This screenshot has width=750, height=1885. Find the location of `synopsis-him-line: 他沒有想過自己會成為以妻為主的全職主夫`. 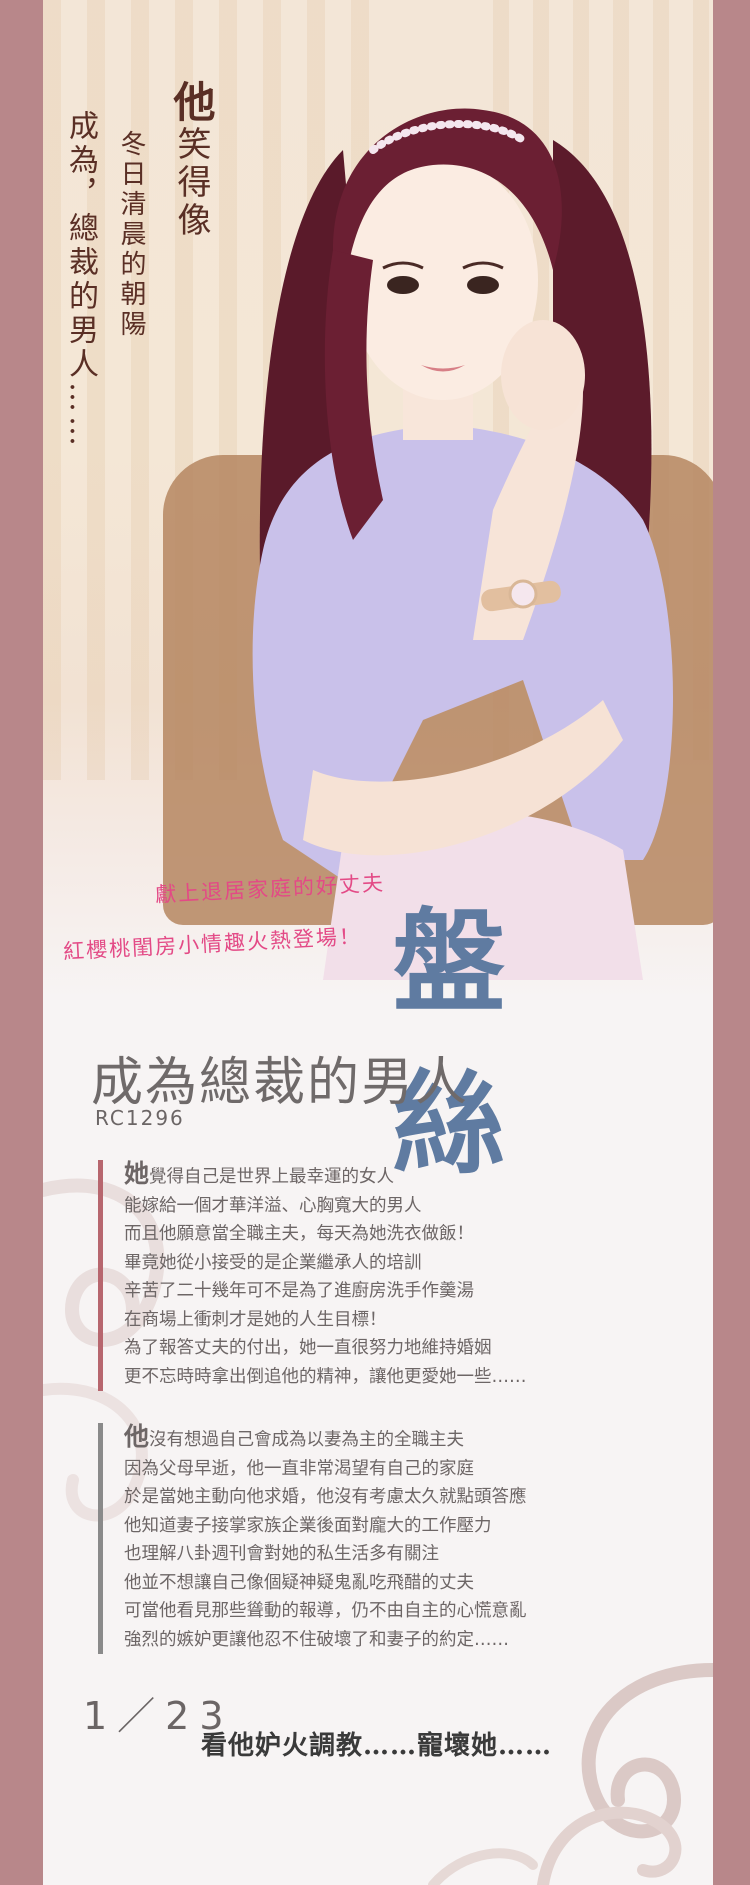

synopsis-him-line: 他沒有想過自己會成為以妻為主的全職主夫 is located at coordinates (404, 1438).